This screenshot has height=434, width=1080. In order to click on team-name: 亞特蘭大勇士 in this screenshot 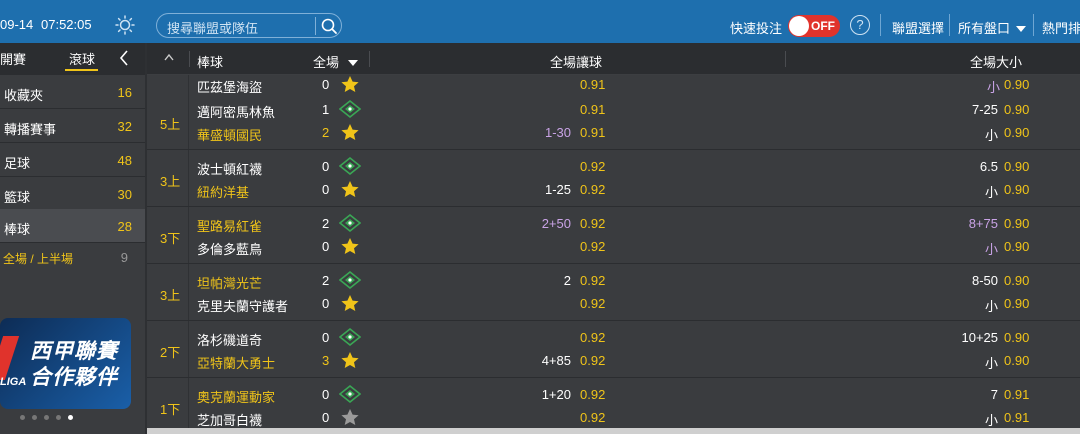, I will do `click(236, 362)`.